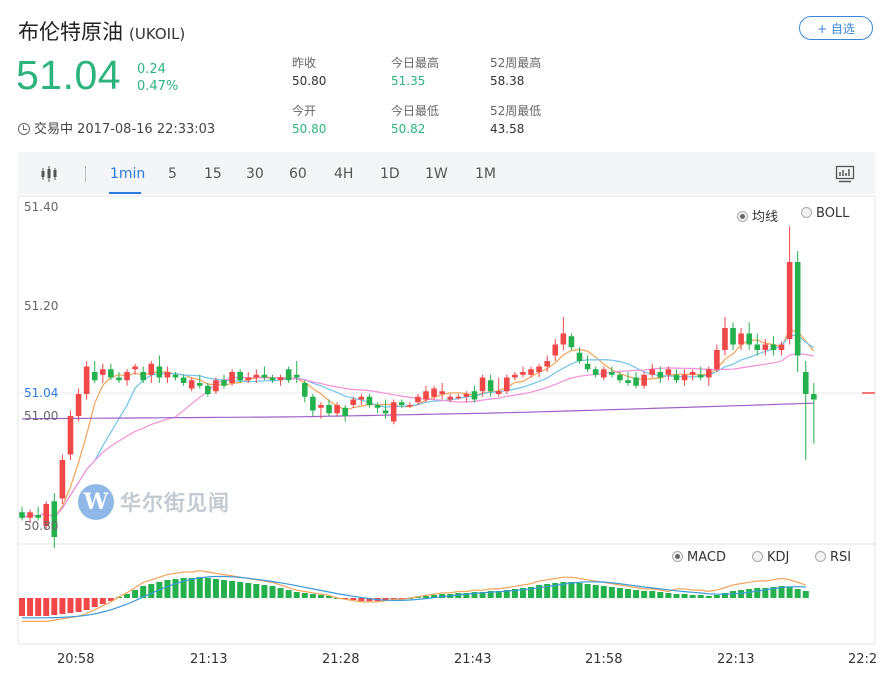 The width and height of the screenshot is (891, 692). Describe the element at coordinates (770, 557) in the screenshot. I see `indicator-option-kdj: KDJ` at that location.